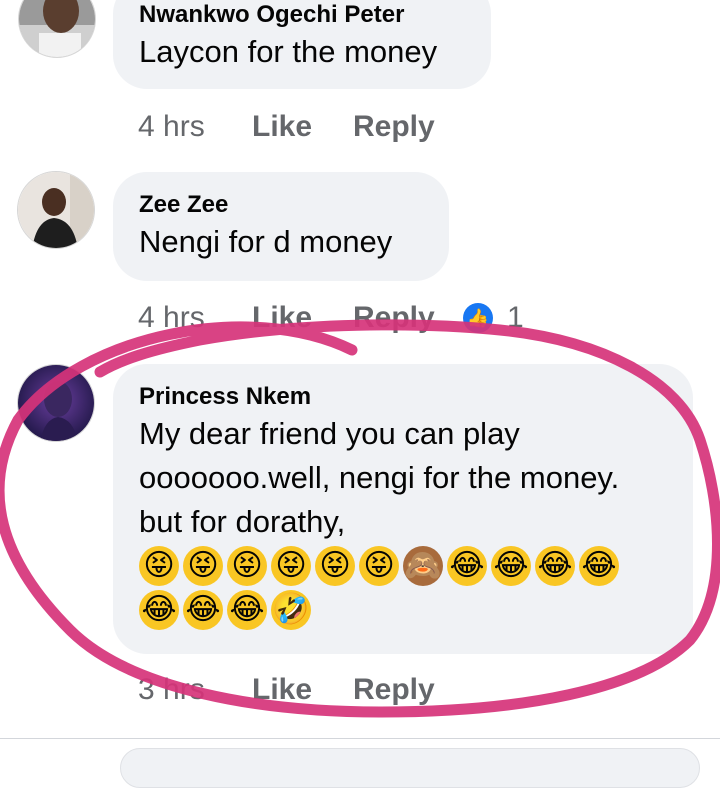 The width and height of the screenshot is (720, 788). What do you see at coordinates (329, 433) in the screenshot?
I see `comment-text-line: My dear friend you can play` at bounding box center [329, 433].